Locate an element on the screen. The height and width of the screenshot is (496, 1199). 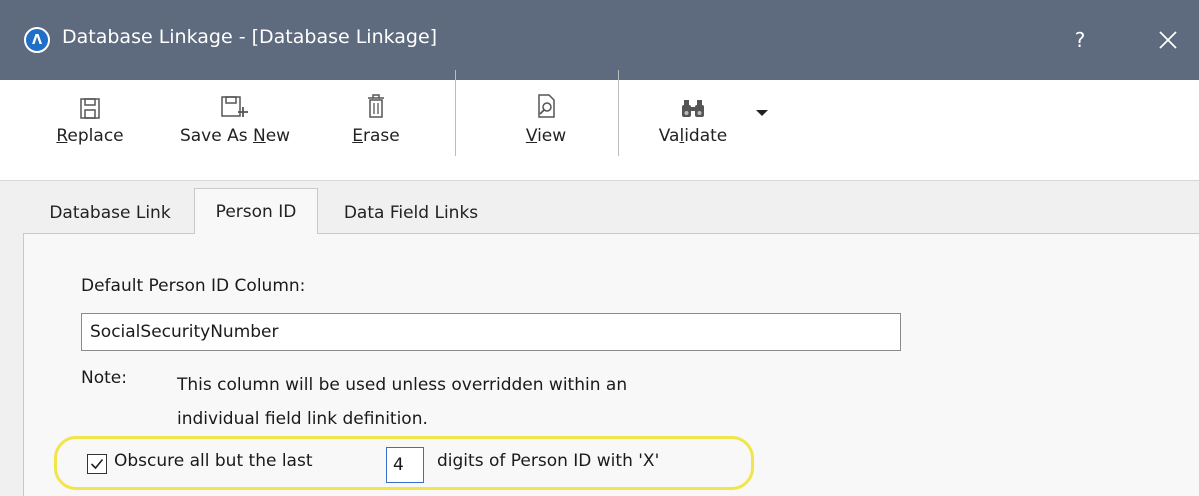
default-column-label: Default Person ID Column: is located at coordinates (193, 286).